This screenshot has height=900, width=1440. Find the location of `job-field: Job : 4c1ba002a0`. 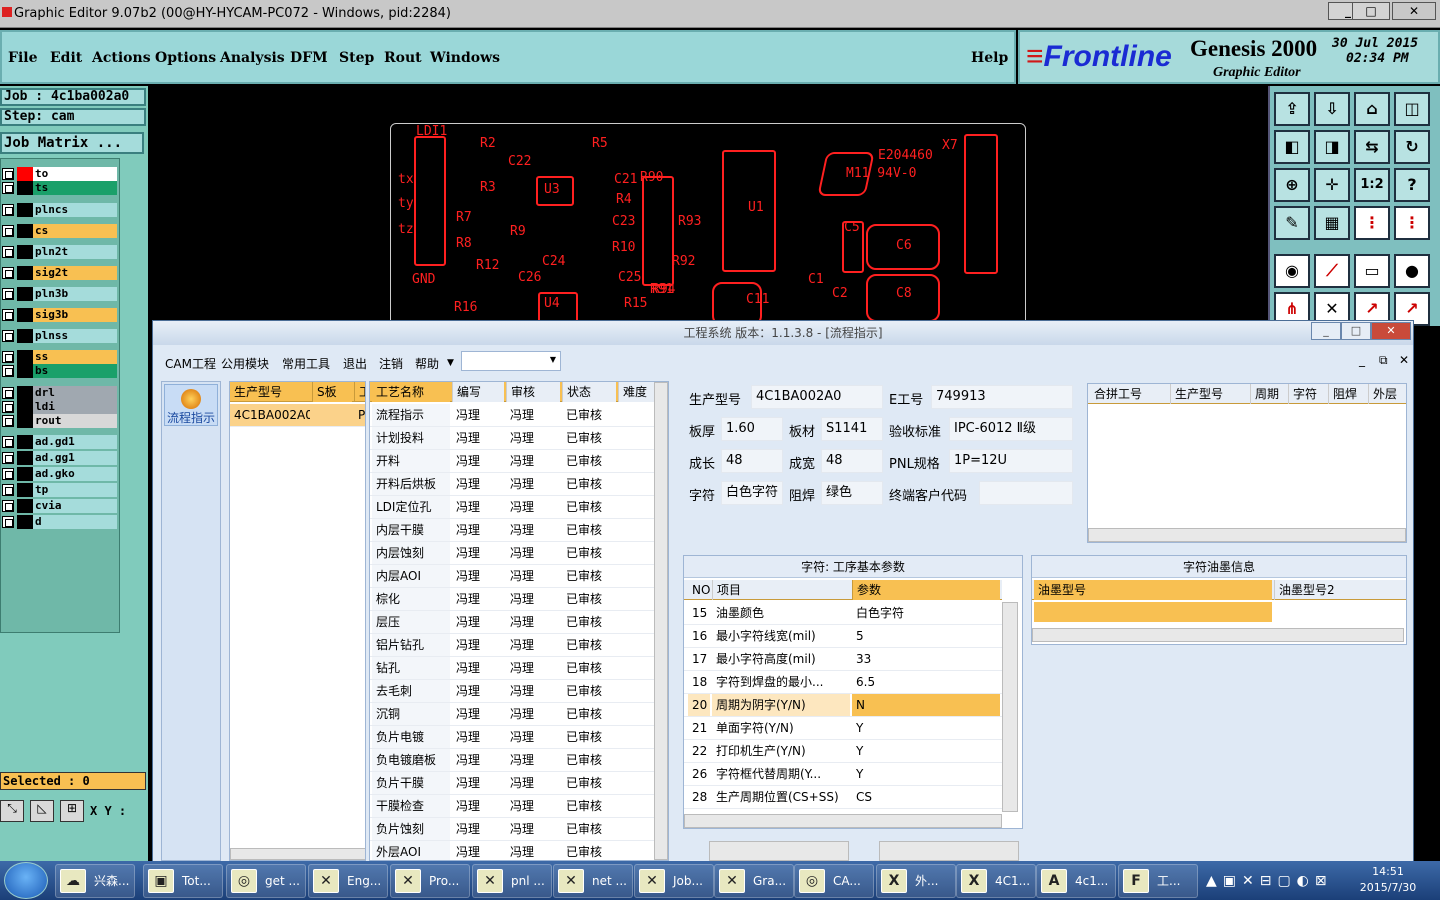

job-field: Job : 4c1ba002a0 is located at coordinates (73, 97).